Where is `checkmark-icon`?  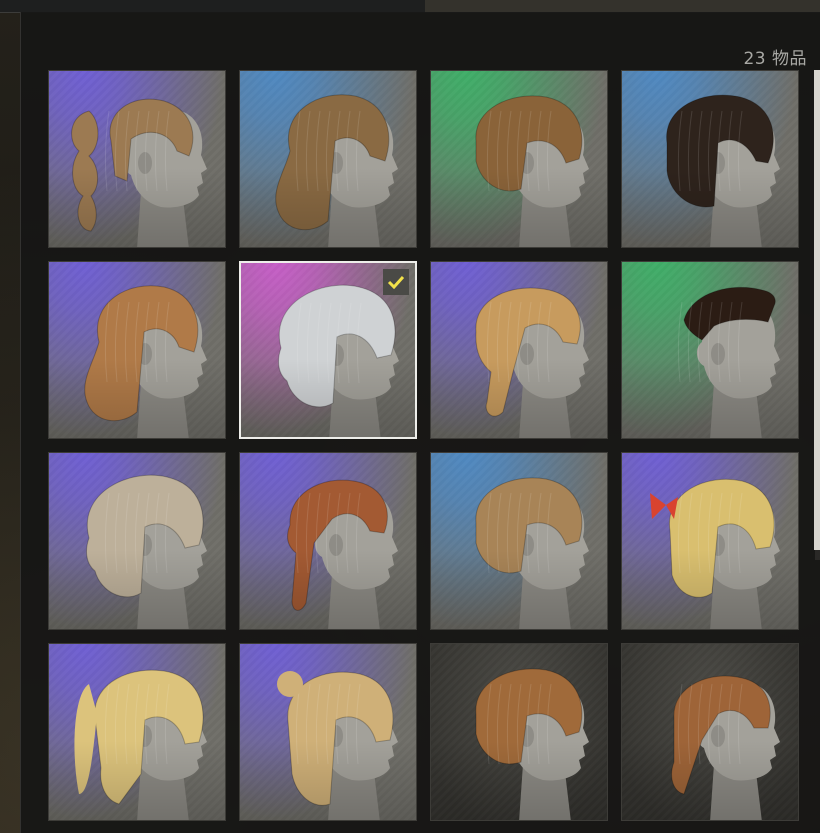 checkmark-icon is located at coordinates (396, 282).